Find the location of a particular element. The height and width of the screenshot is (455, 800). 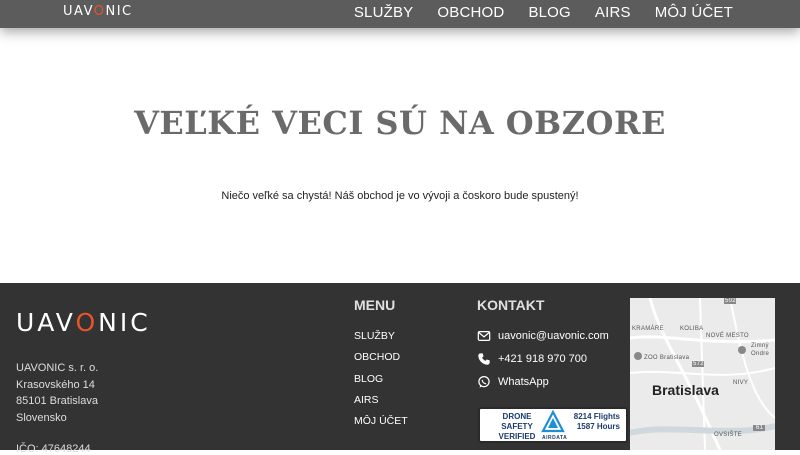

nav-obchod: OBCHOD is located at coordinates (470, 12).